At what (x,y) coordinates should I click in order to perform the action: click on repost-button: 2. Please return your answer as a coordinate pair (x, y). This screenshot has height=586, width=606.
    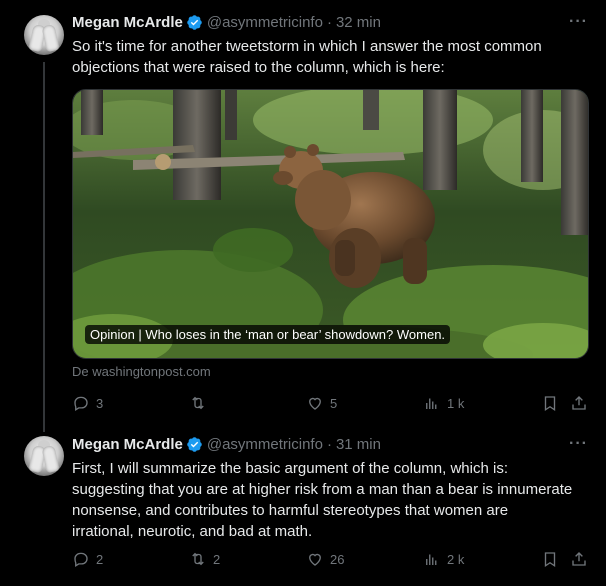
    Looking at the image, I should click on (204, 559).